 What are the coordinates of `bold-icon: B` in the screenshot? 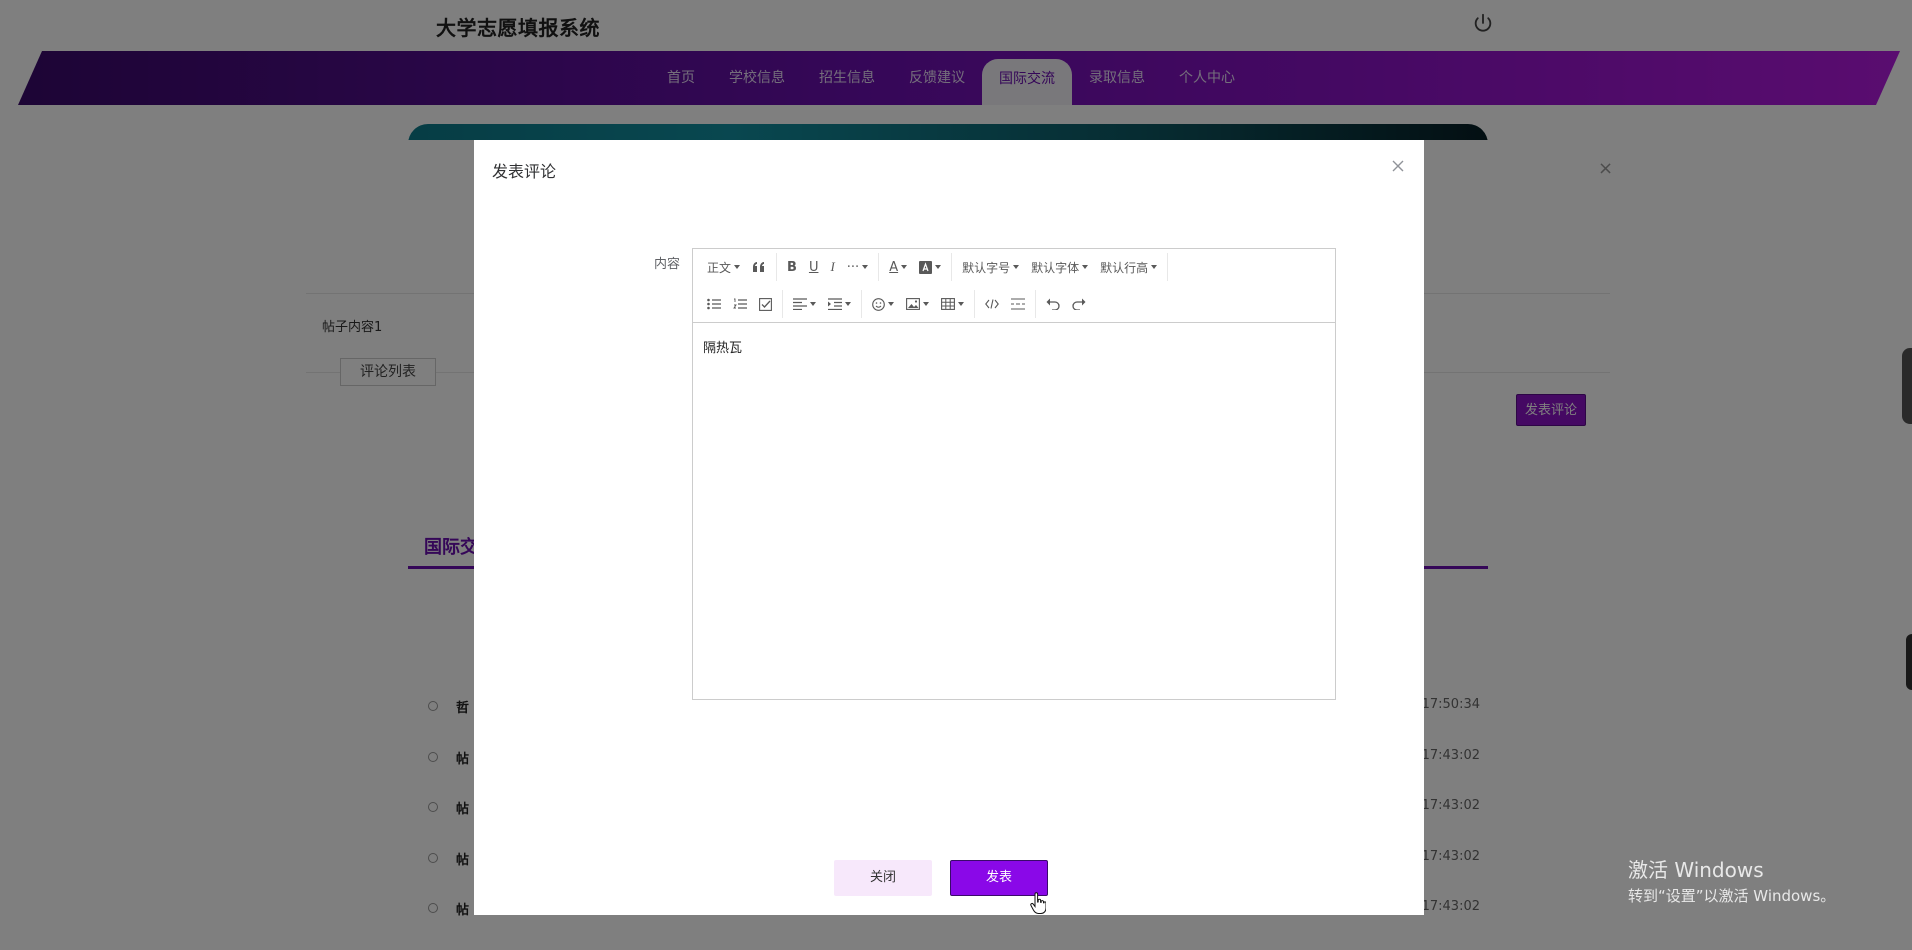 It's located at (792, 267).